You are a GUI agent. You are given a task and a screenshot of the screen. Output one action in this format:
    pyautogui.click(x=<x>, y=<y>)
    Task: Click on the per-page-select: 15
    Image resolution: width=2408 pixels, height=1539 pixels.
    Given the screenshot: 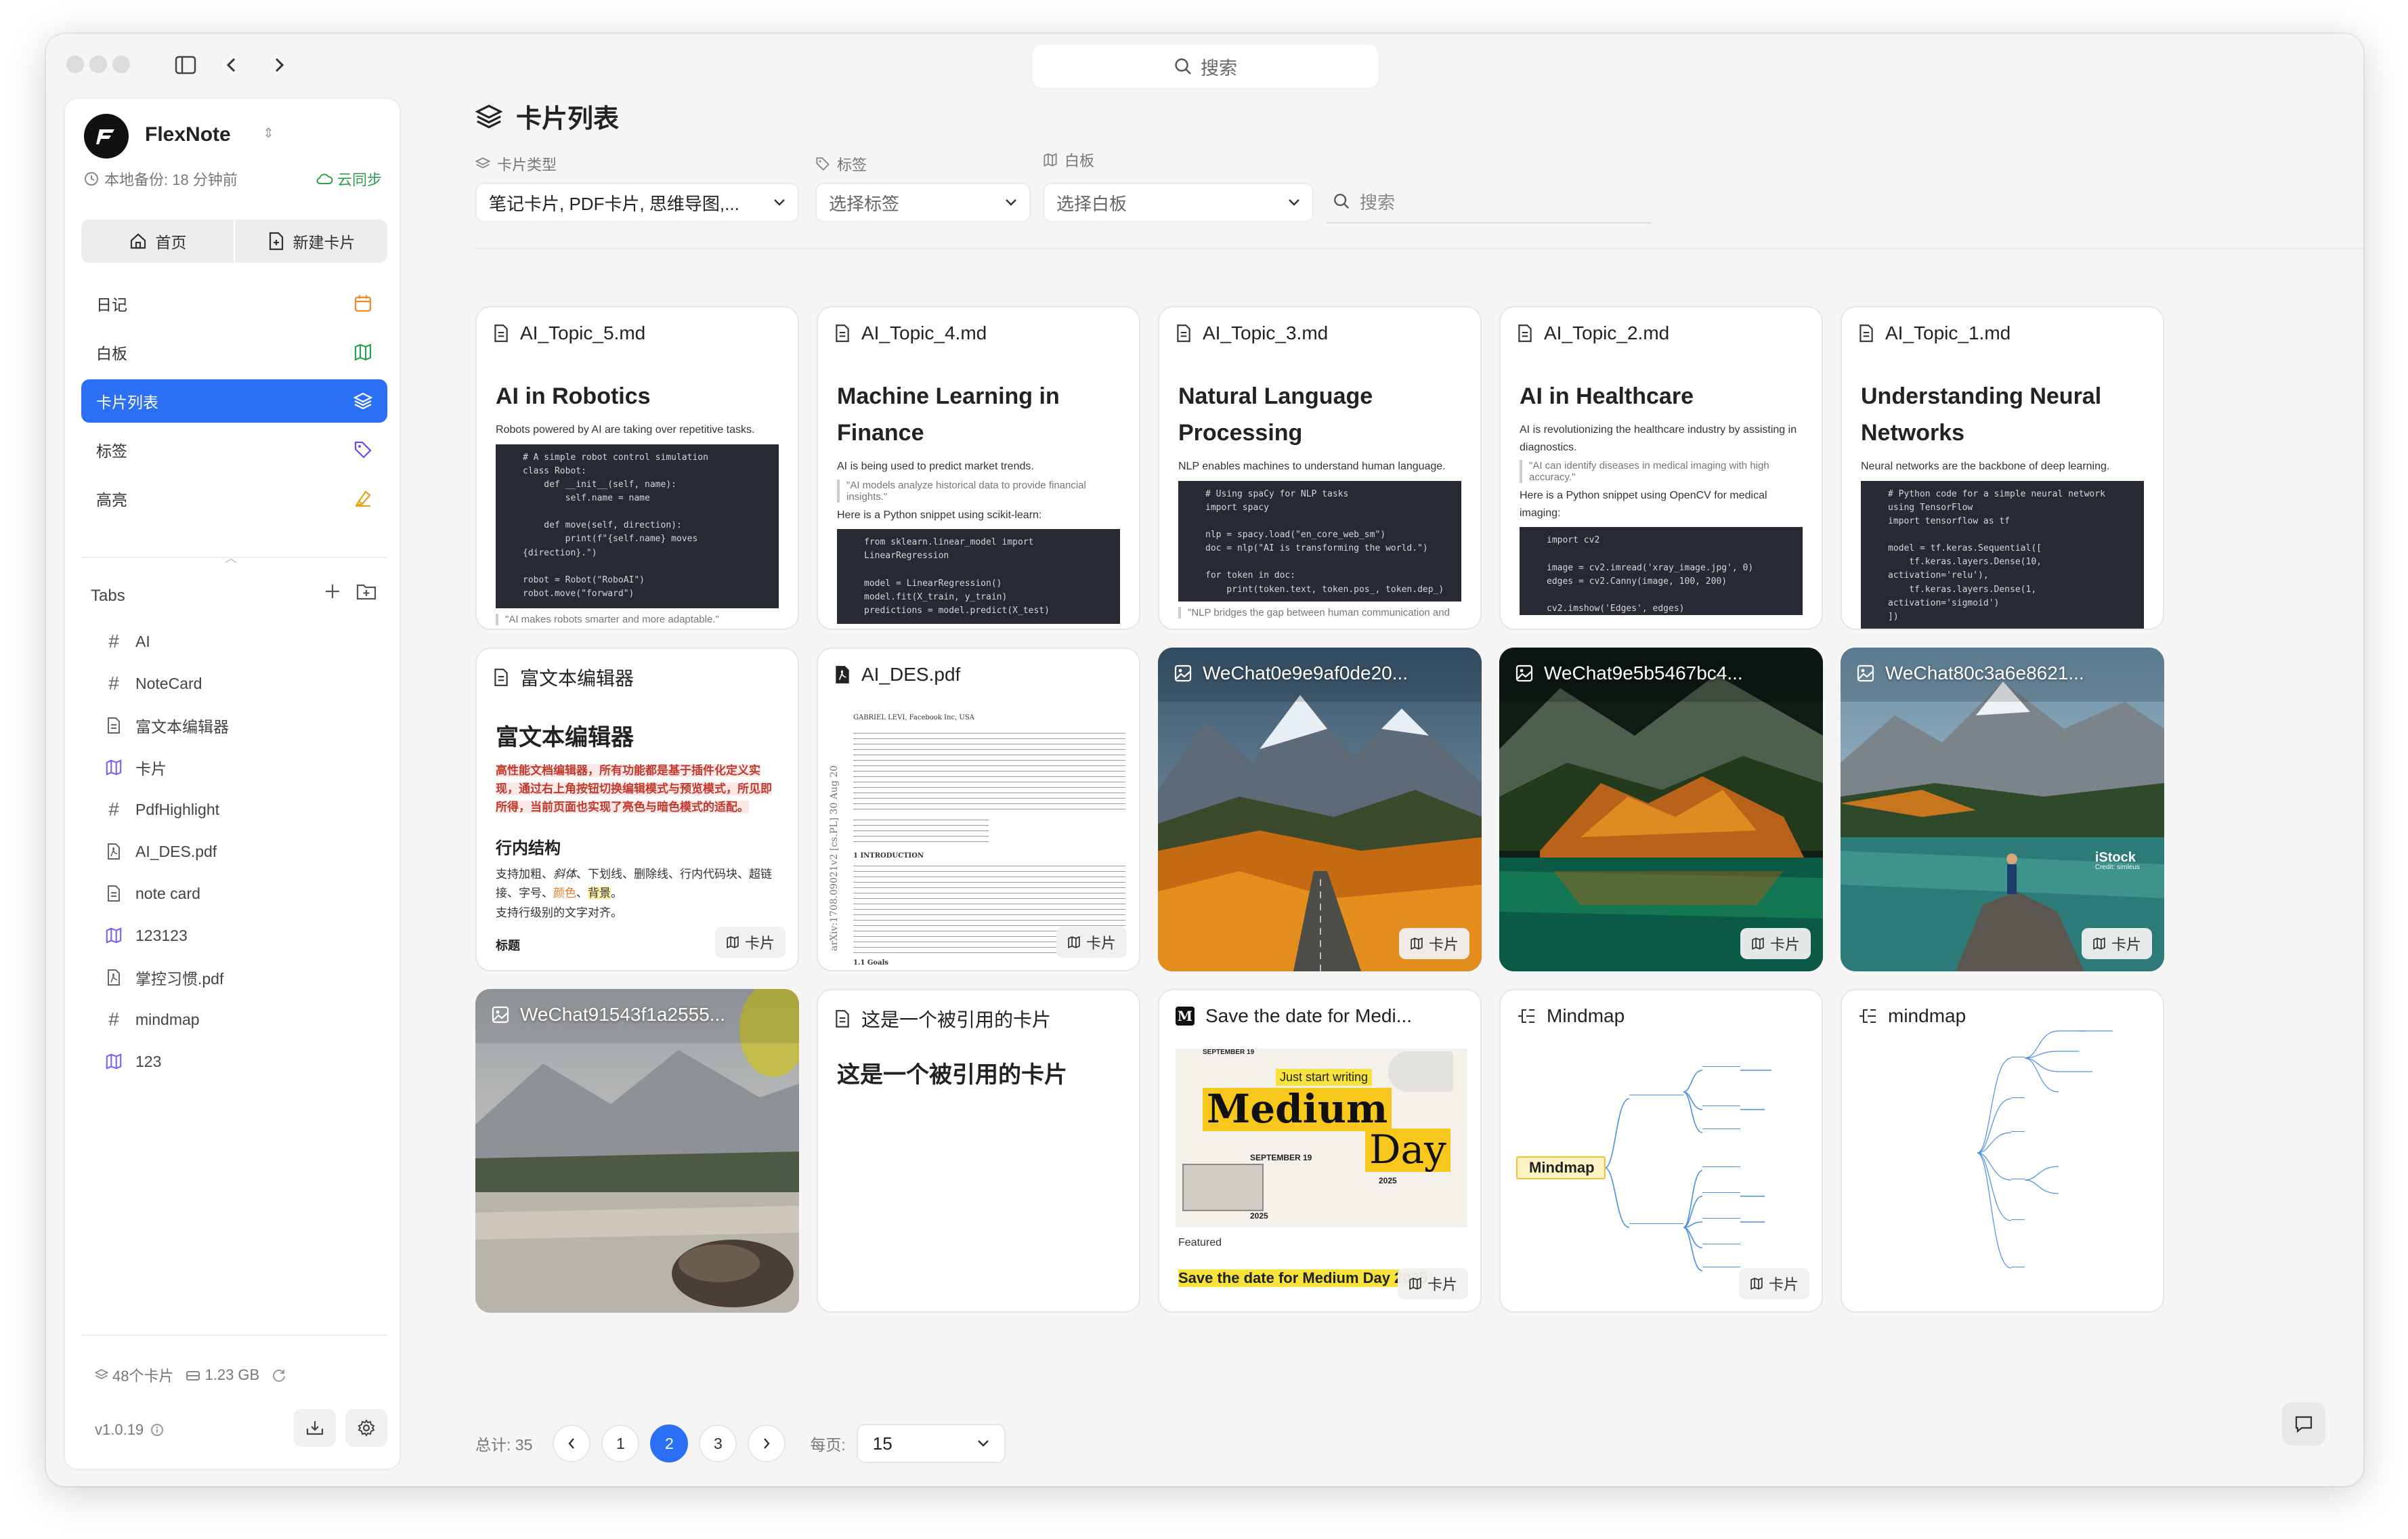 What is the action you would take?
    pyautogui.click(x=931, y=1443)
    